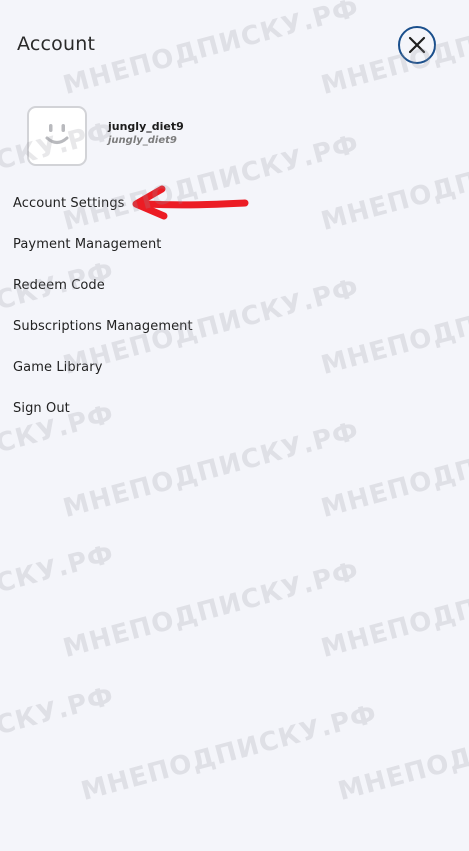 The height and width of the screenshot is (851, 469). I want to click on close-button, so click(417, 45).